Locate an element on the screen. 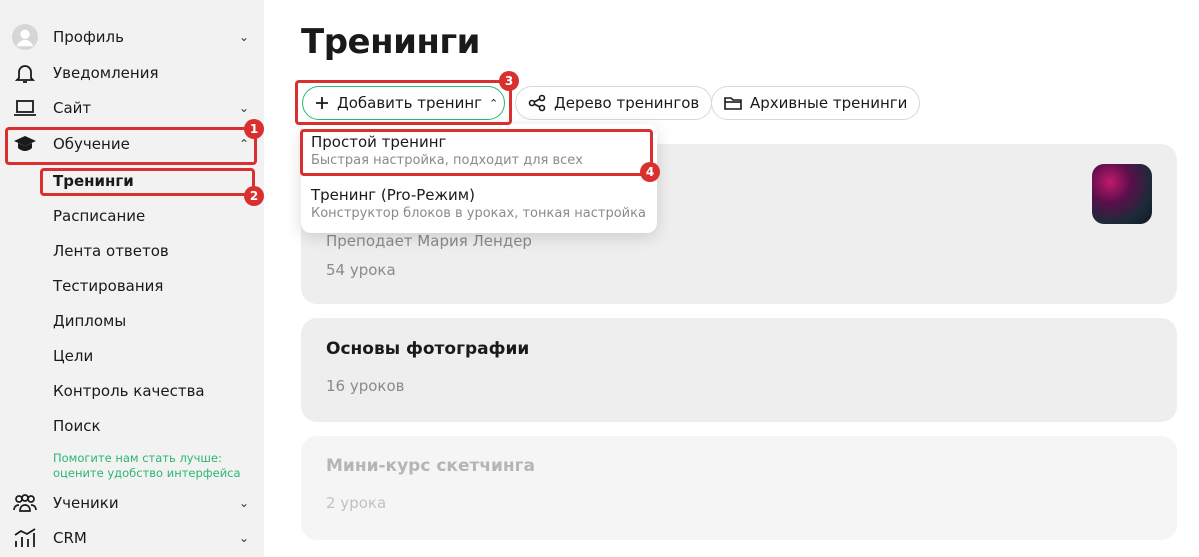 The image size is (1199, 557). archived-trainings-label: Архивные тренинги is located at coordinates (829, 103).